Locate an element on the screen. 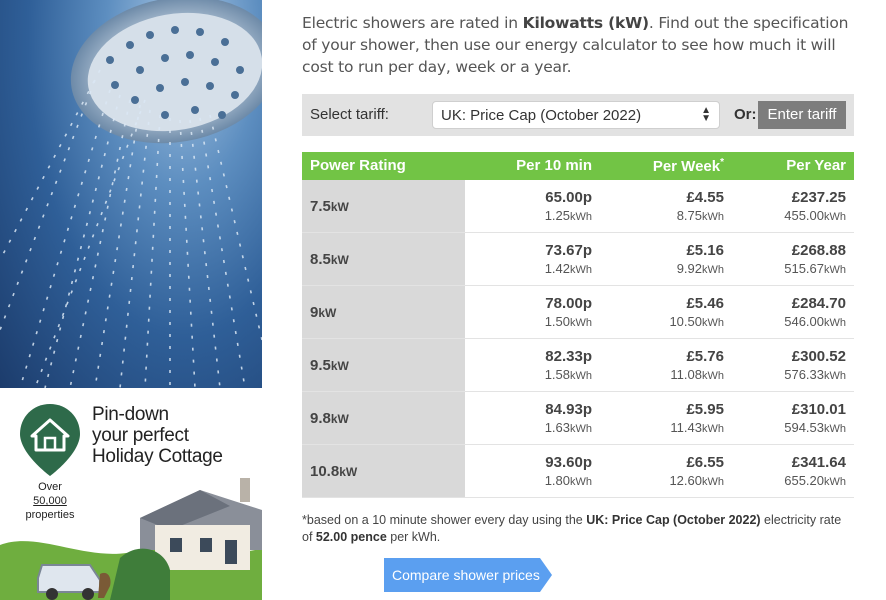  per-year-cell: £237.25 455.00kWh is located at coordinates (815, 206).